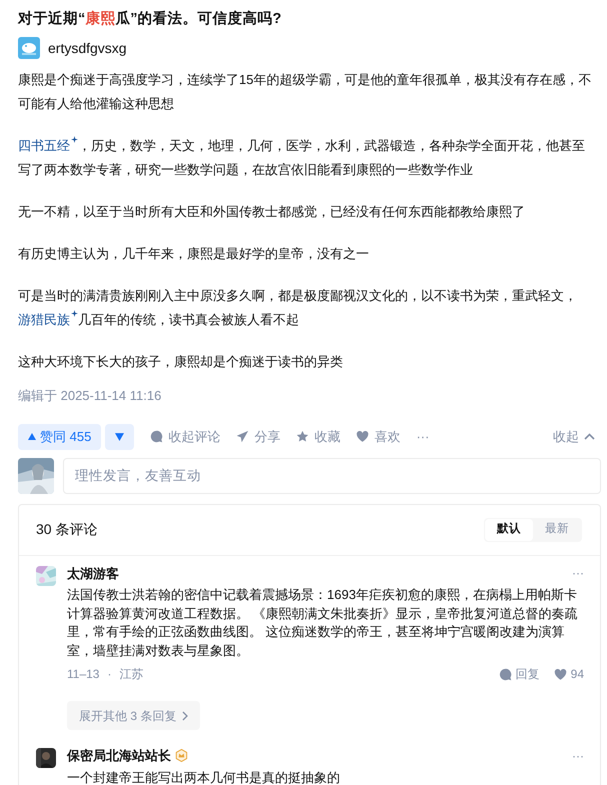 Image resolution: width=607 pixels, height=785 pixels. What do you see at coordinates (90, 396) in the screenshot?
I see `edit-time: 编辑于 2025-11-14 11:16` at bounding box center [90, 396].